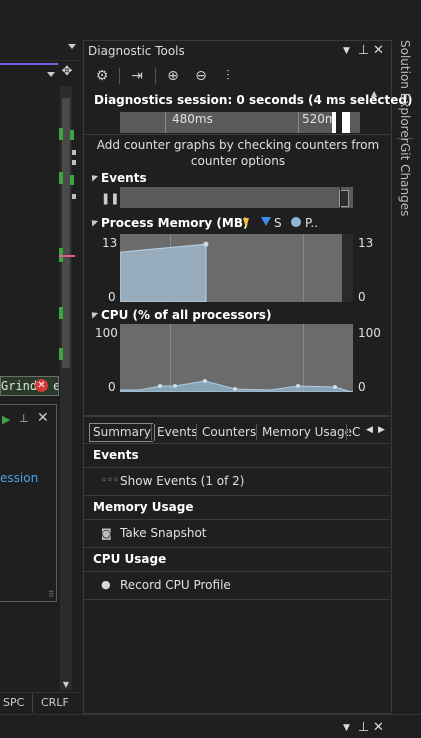 This screenshot has height=738, width=421. What do you see at coordinates (110, 198) in the screenshot?
I see `pause-icon: ❚❚` at bounding box center [110, 198].